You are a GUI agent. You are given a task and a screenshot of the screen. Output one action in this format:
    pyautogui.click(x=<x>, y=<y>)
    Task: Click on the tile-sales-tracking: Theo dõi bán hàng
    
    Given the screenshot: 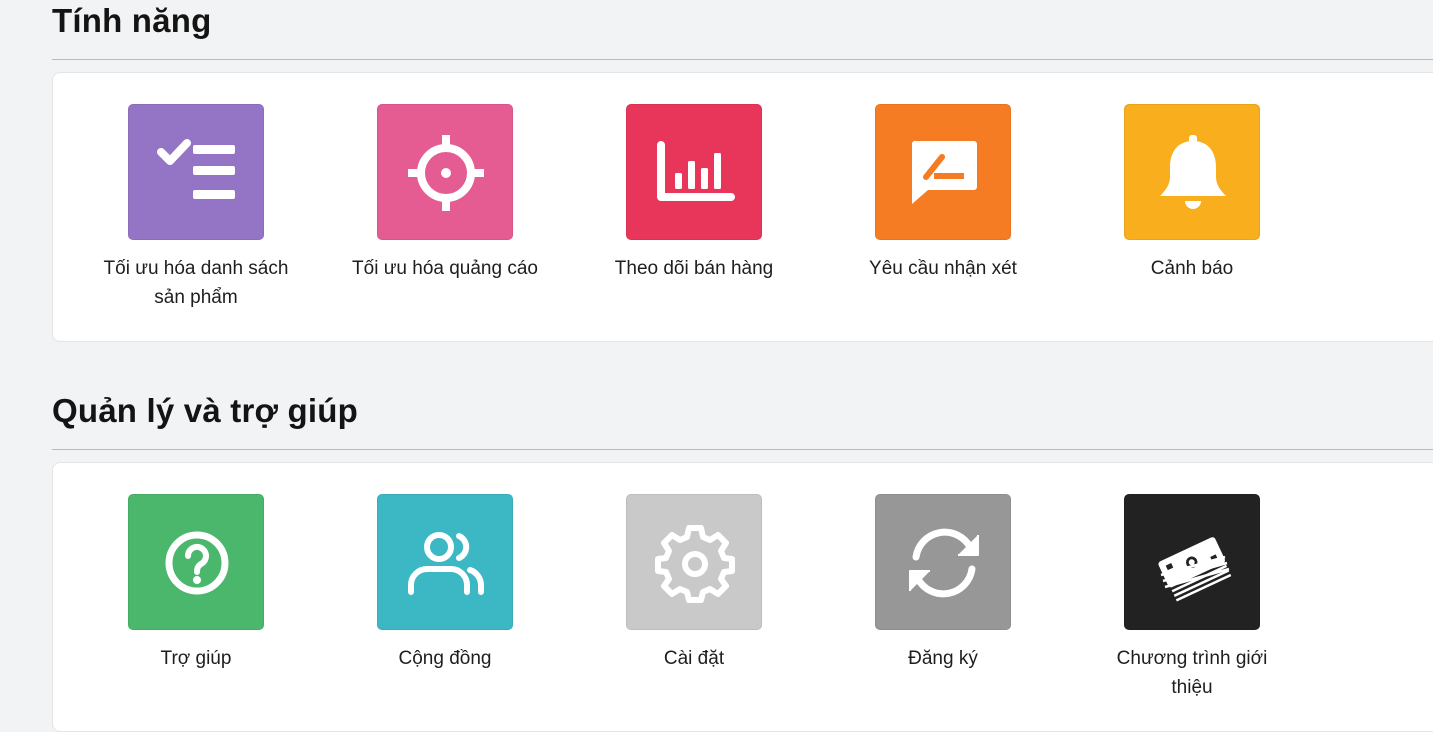 What is the action you would take?
    pyautogui.click(x=694, y=193)
    